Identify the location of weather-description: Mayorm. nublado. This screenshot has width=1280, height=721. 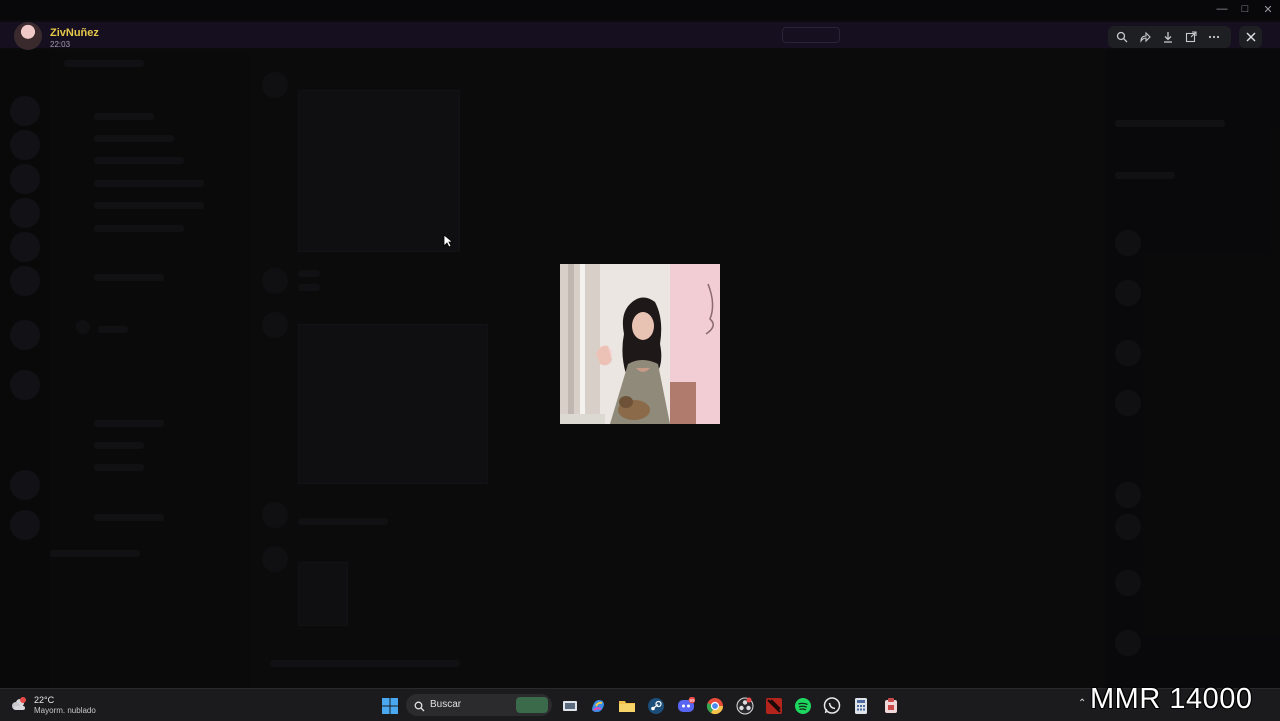
(65, 710).